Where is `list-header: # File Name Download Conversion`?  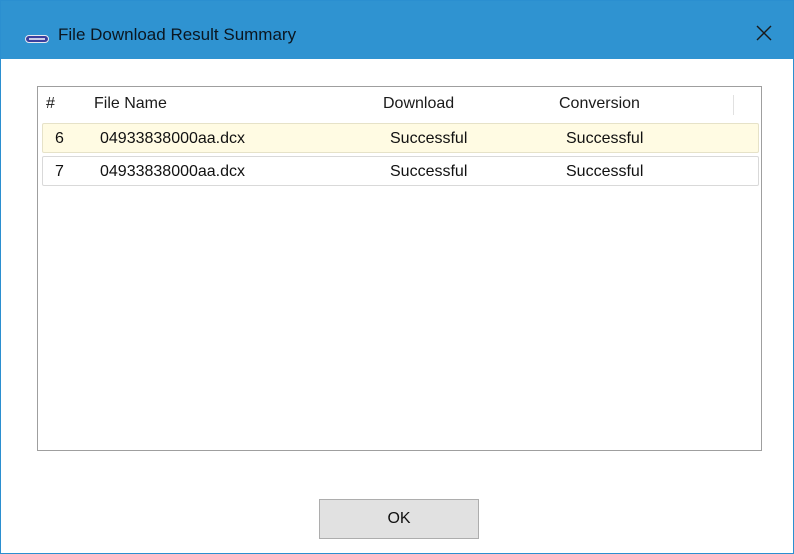
list-header: # File Name Download Conversion is located at coordinates (399, 103).